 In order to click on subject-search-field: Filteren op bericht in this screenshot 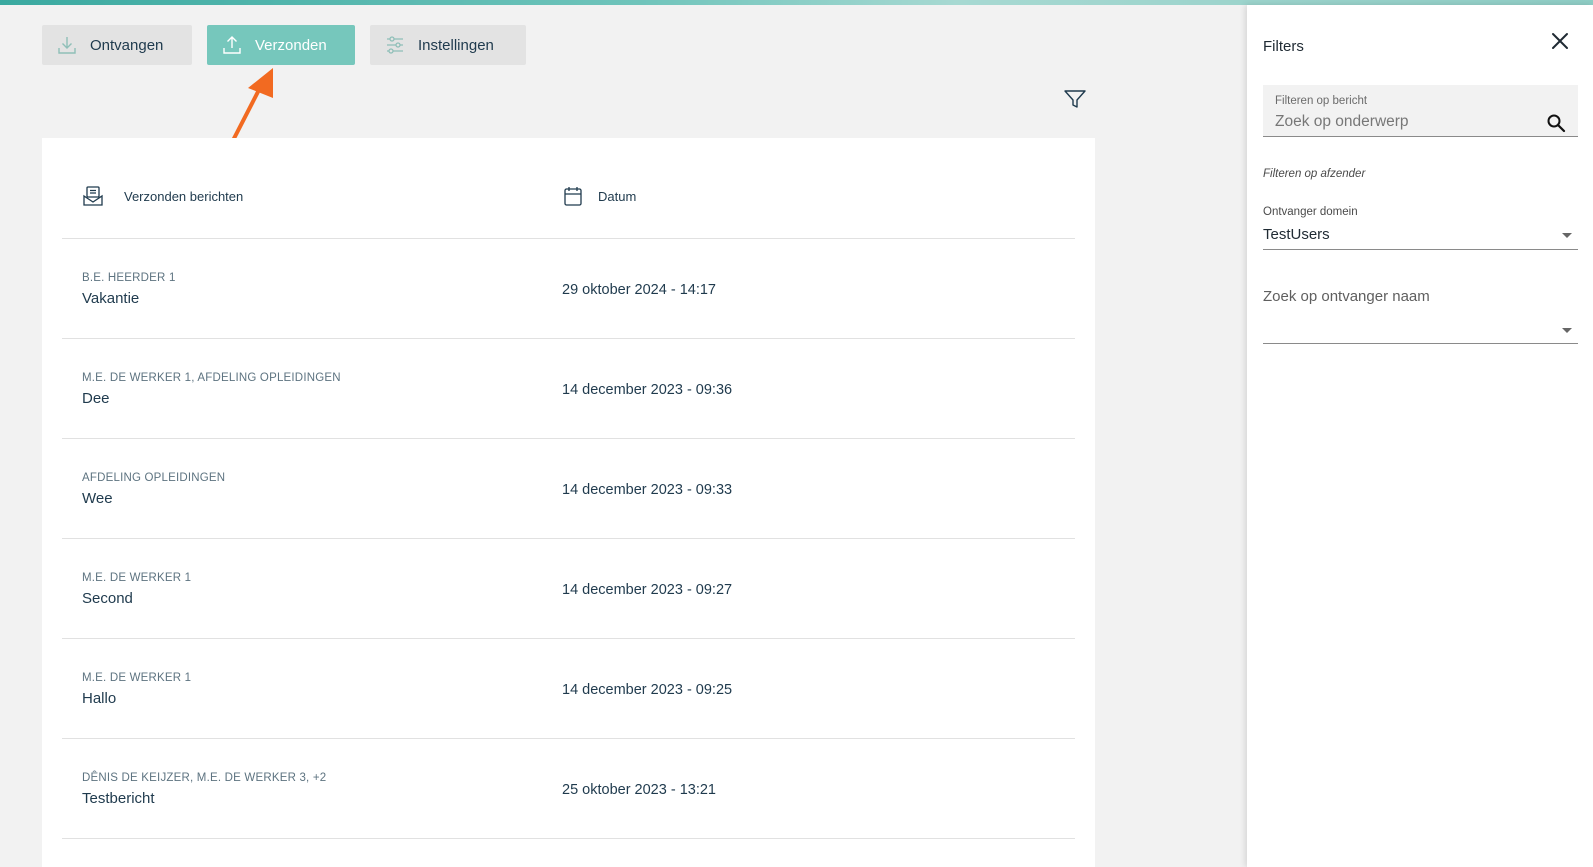, I will do `click(1420, 111)`.